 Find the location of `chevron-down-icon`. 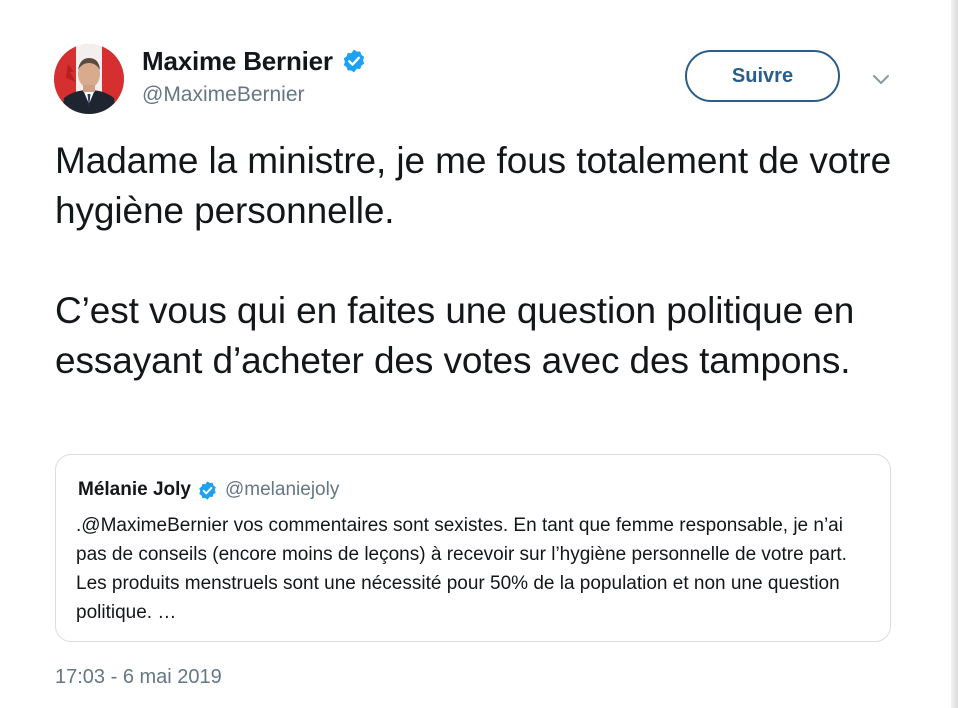

chevron-down-icon is located at coordinates (881, 80).